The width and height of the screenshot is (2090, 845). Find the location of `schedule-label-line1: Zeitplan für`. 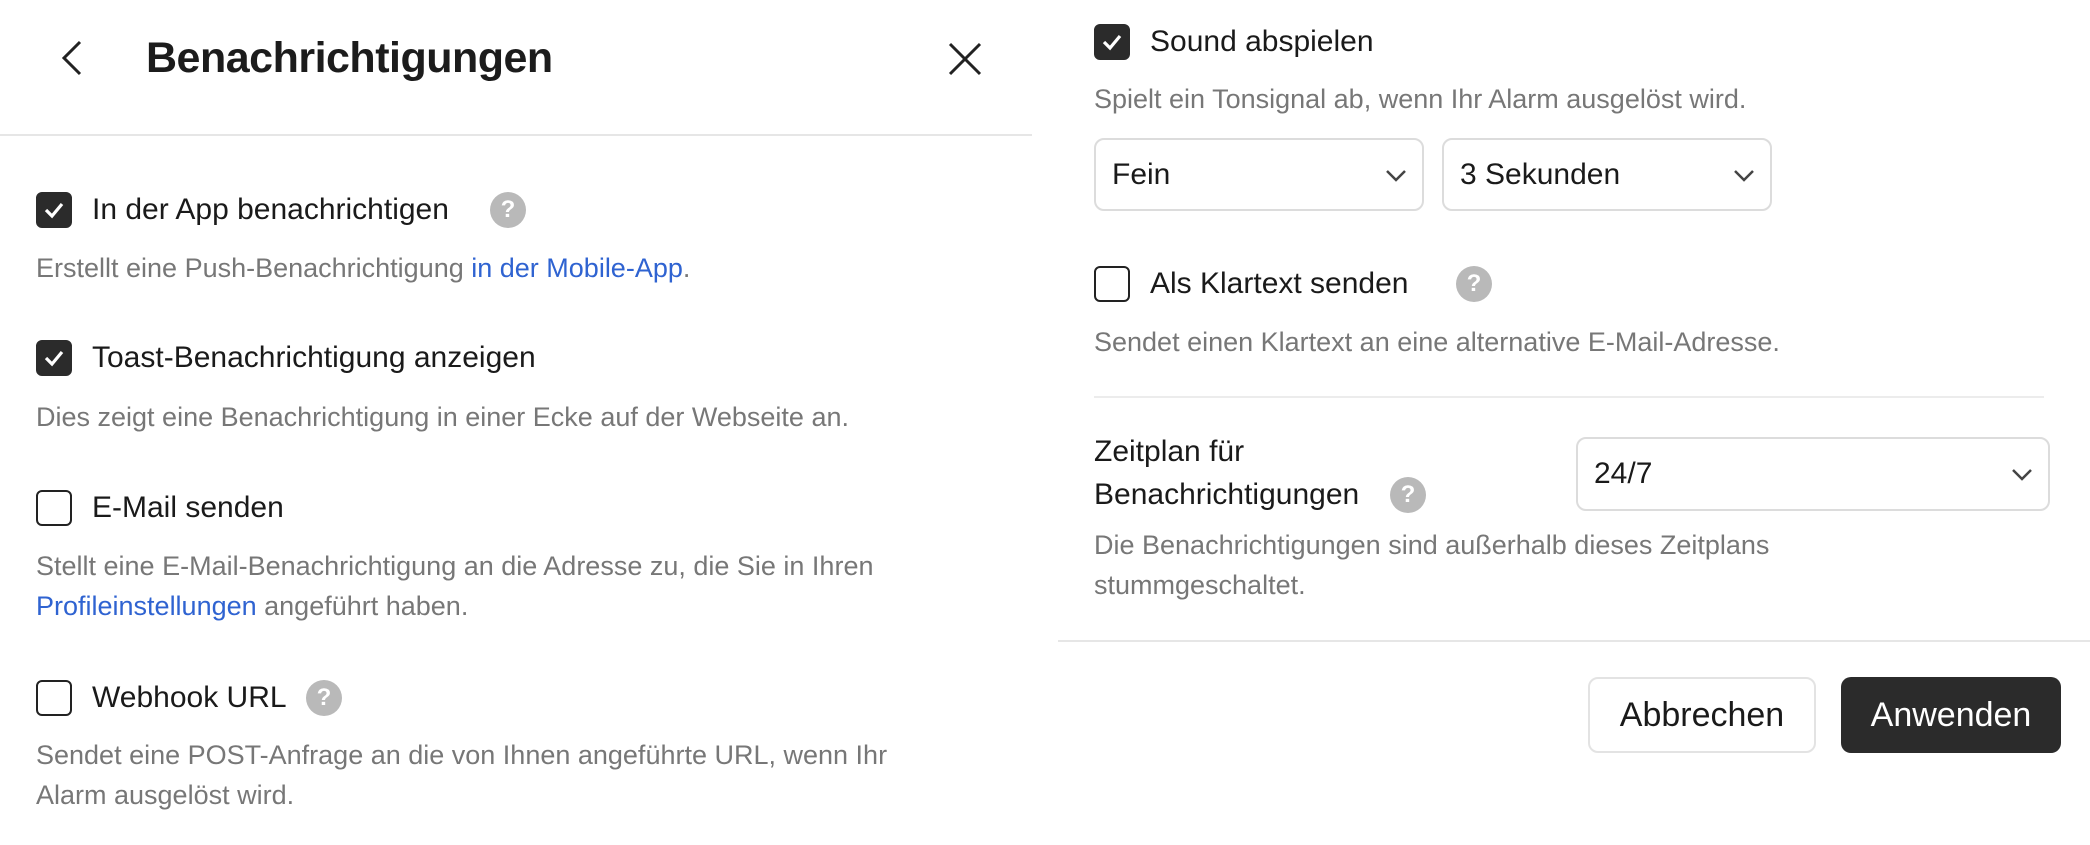

schedule-label-line1: Zeitplan für is located at coordinates (1169, 451).